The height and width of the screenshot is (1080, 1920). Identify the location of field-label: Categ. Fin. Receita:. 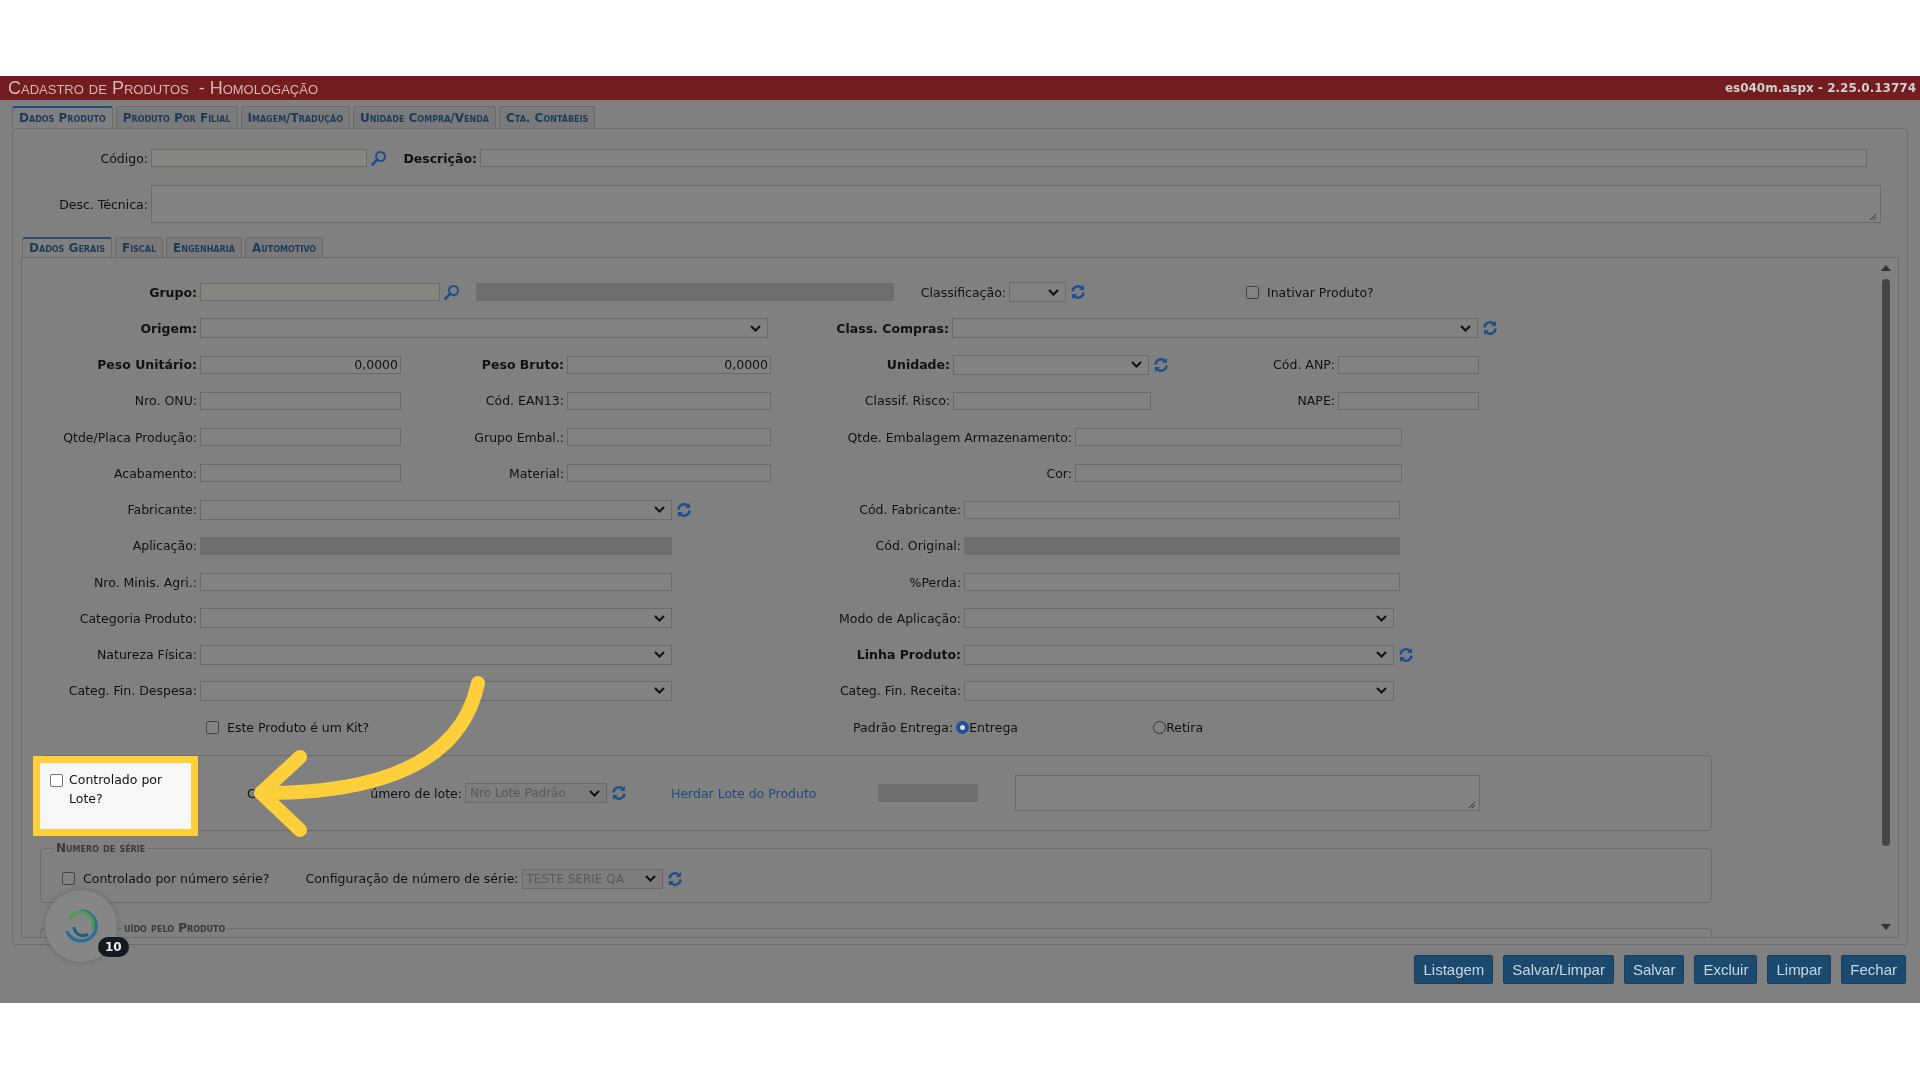
(900, 691).